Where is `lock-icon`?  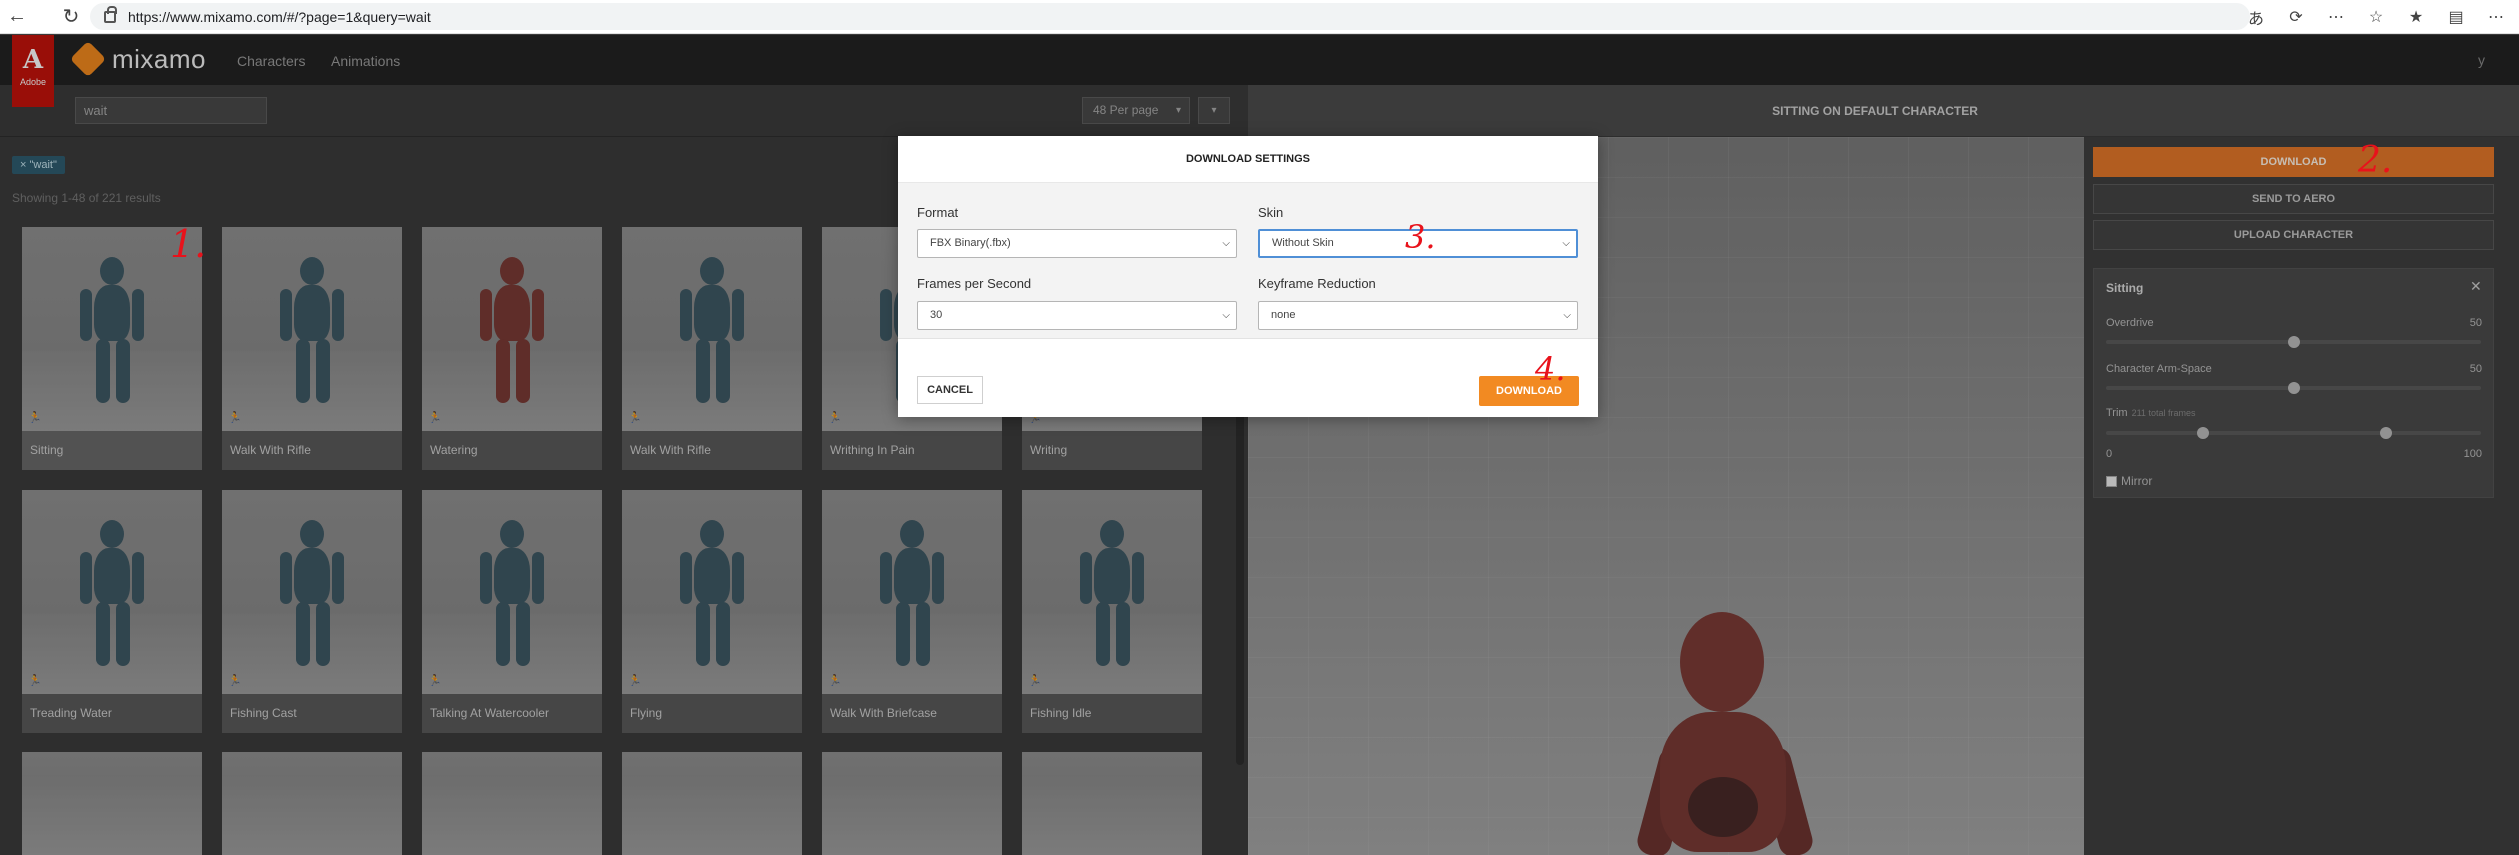
lock-icon is located at coordinates (110, 14).